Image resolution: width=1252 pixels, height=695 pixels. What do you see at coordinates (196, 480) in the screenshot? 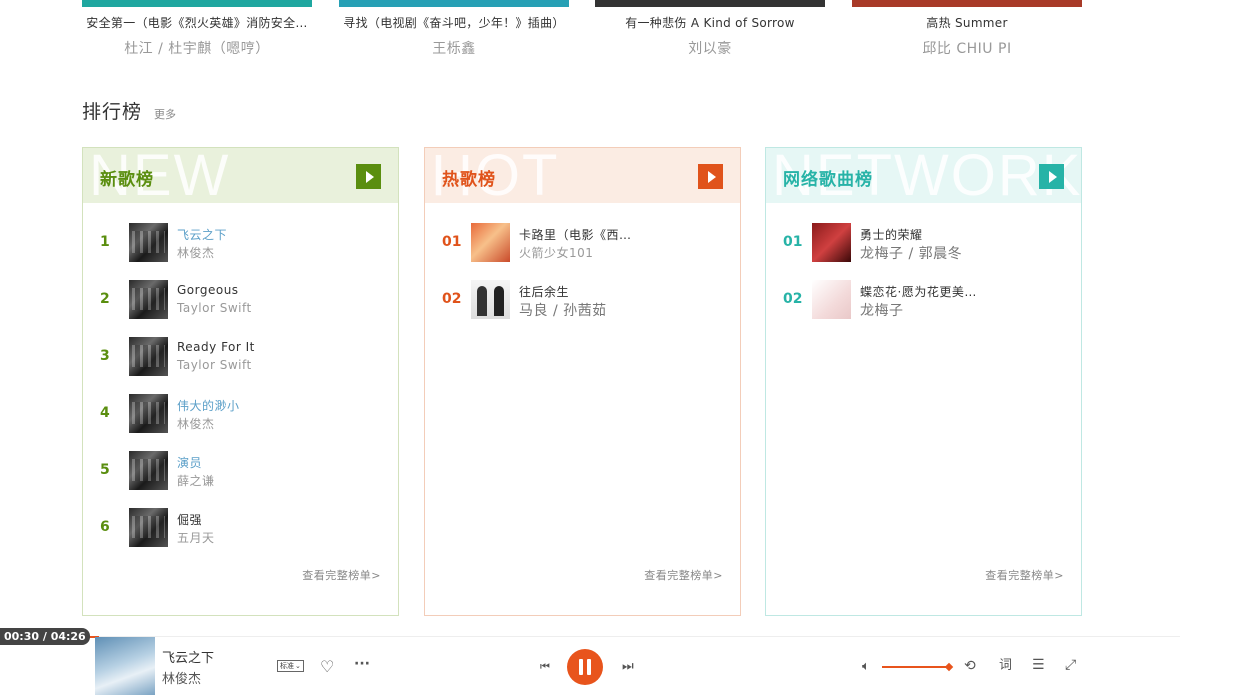
I see `song-artist: 薛之谦` at bounding box center [196, 480].